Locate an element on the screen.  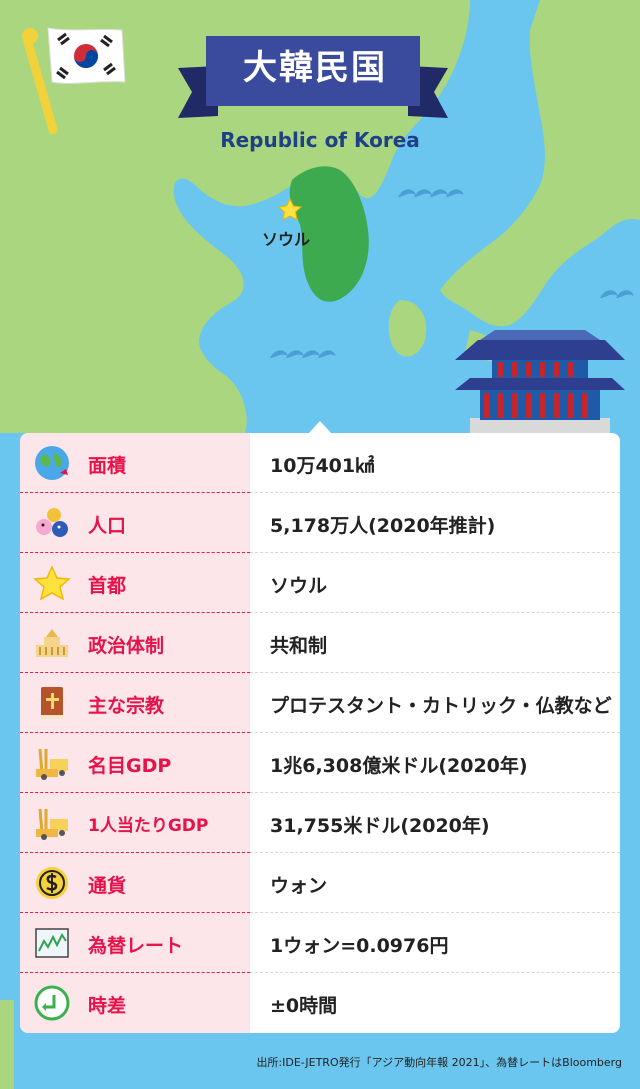
info-label: 面積 is located at coordinates (107, 466).